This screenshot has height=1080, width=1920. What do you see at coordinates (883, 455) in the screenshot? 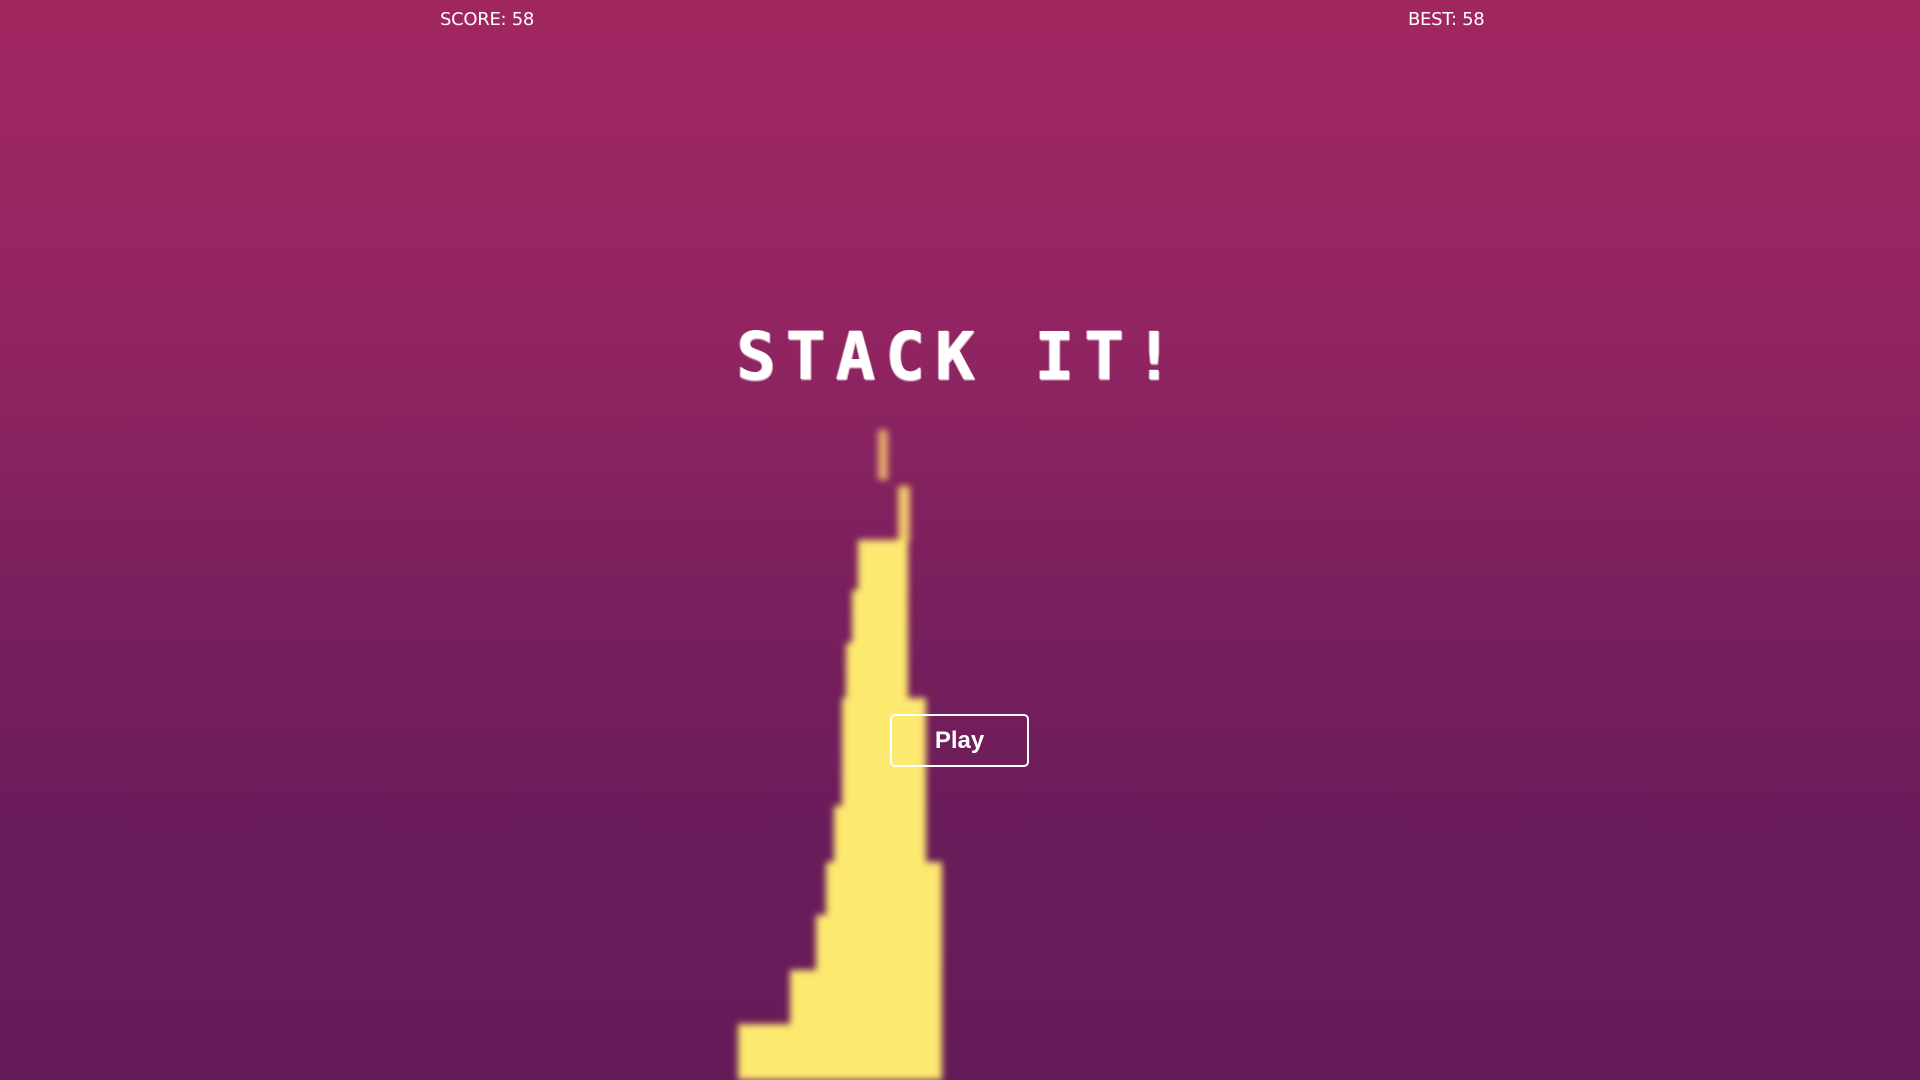
I see `tower-block-top` at bounding box center [883, 455].